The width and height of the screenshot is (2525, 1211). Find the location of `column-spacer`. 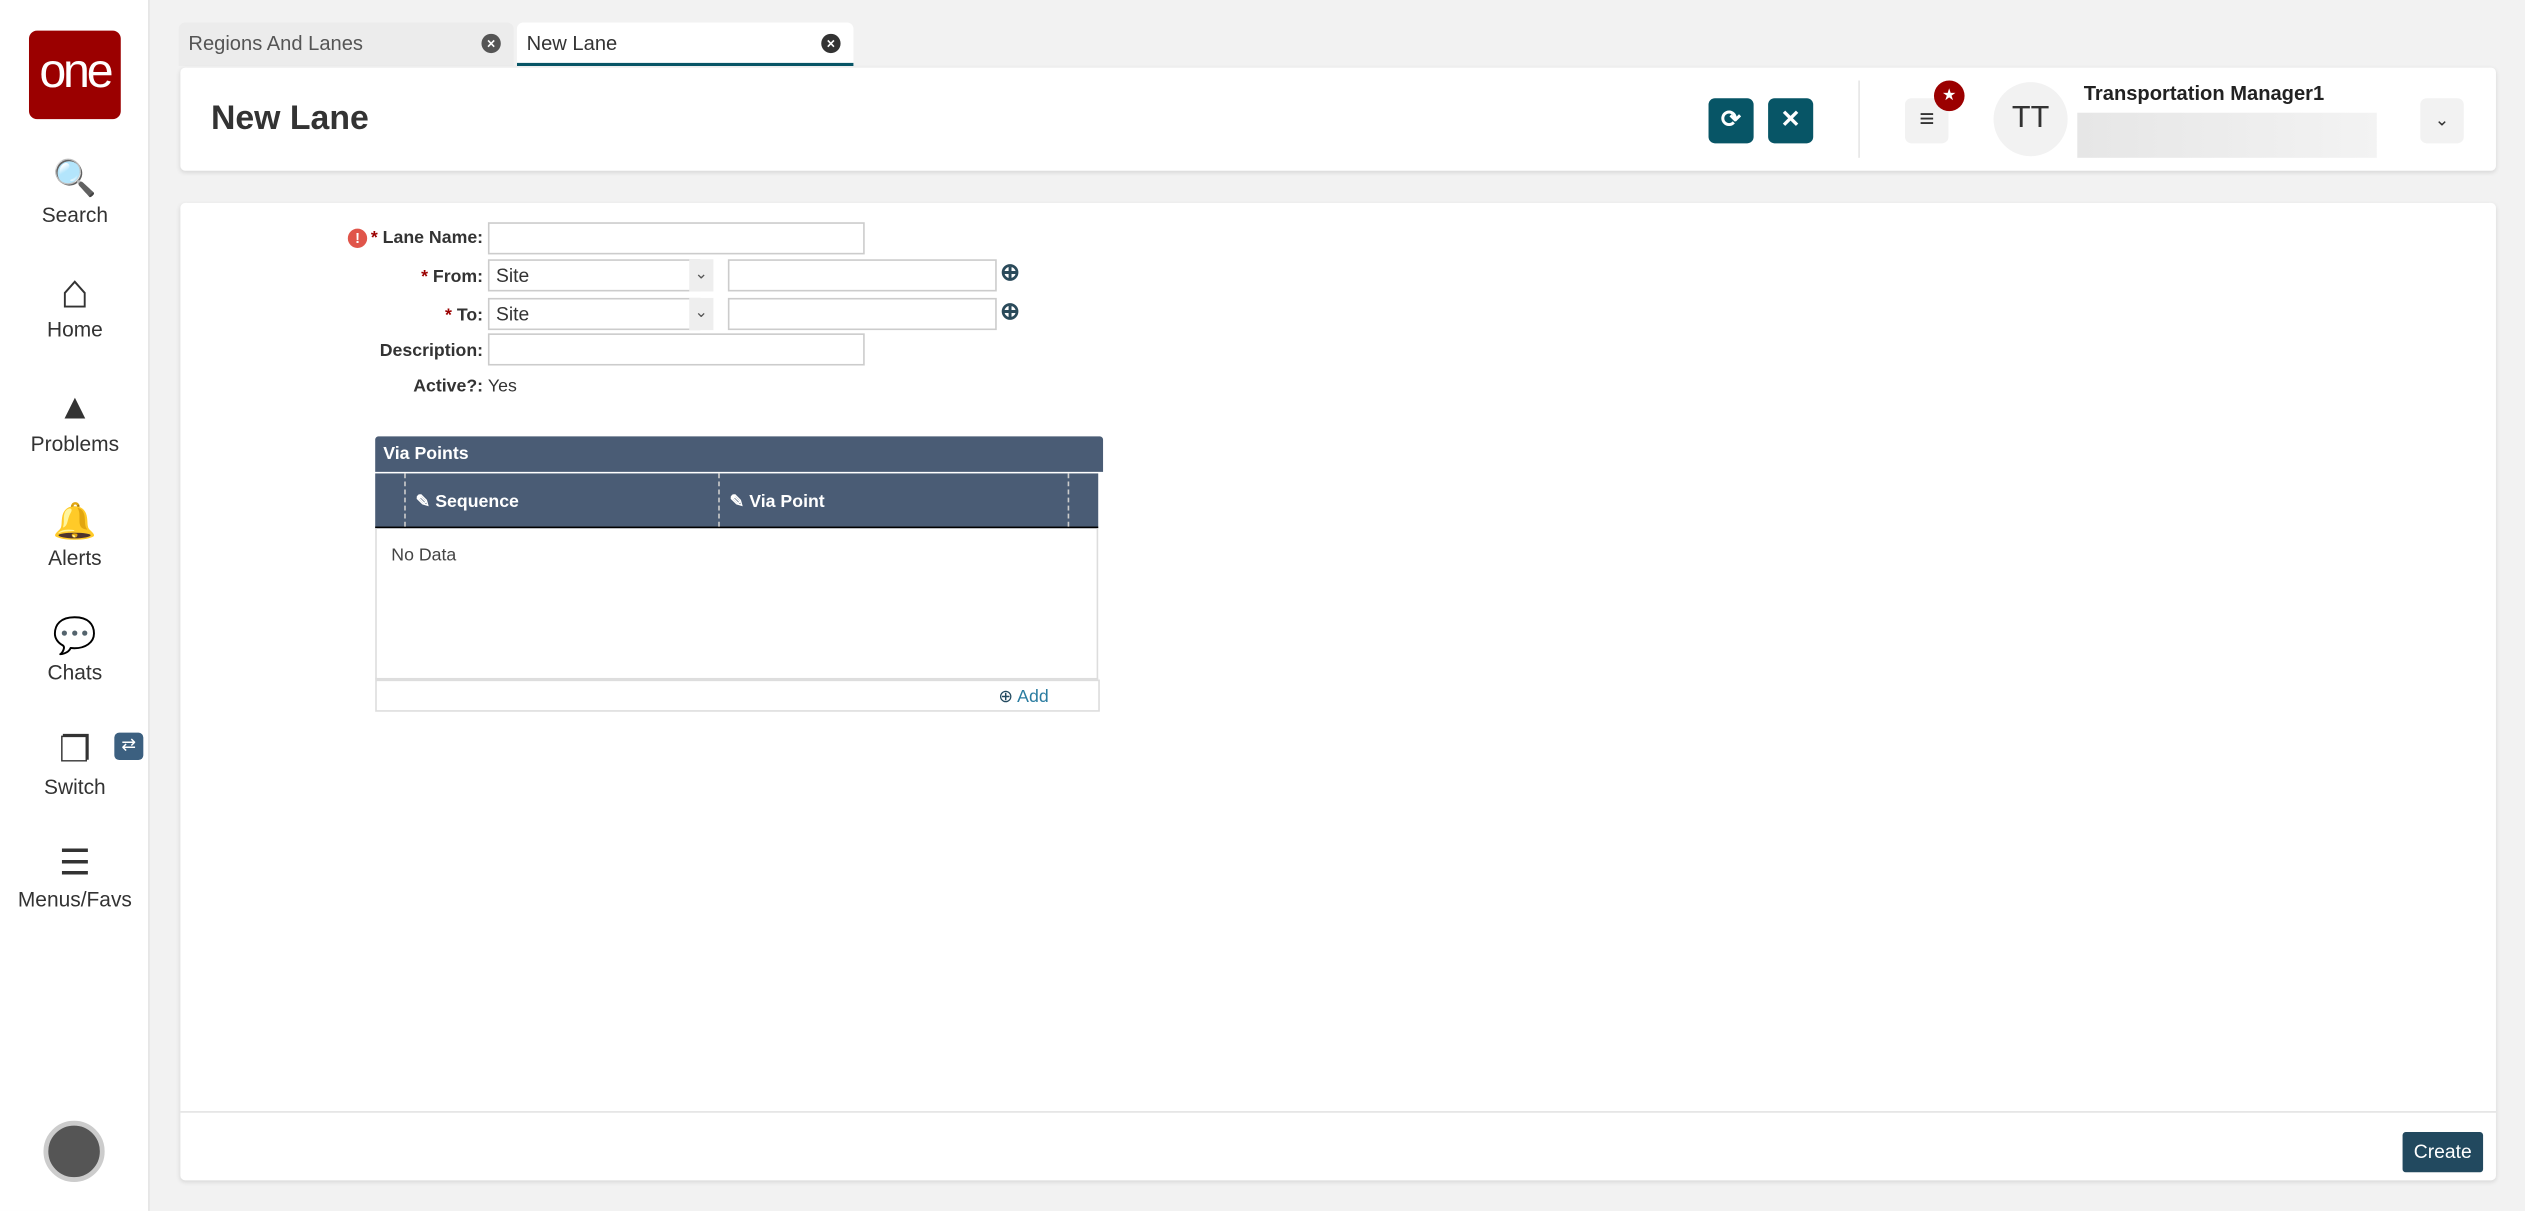

column-spacer is located at coordinates (1083, 500).